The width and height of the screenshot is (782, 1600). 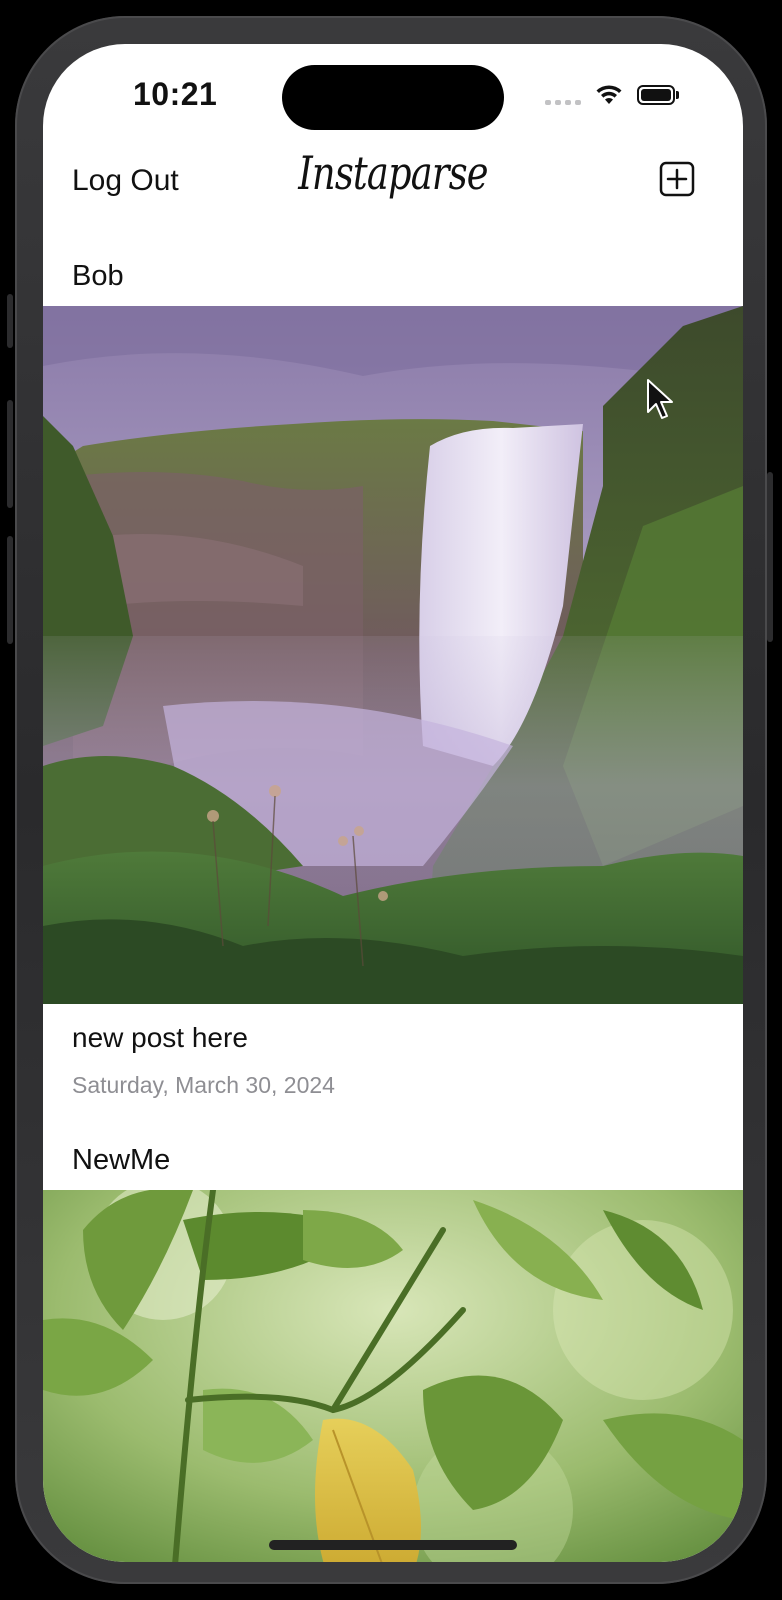 I want to click on status-time: 10:21, so click(x=175, y=94).